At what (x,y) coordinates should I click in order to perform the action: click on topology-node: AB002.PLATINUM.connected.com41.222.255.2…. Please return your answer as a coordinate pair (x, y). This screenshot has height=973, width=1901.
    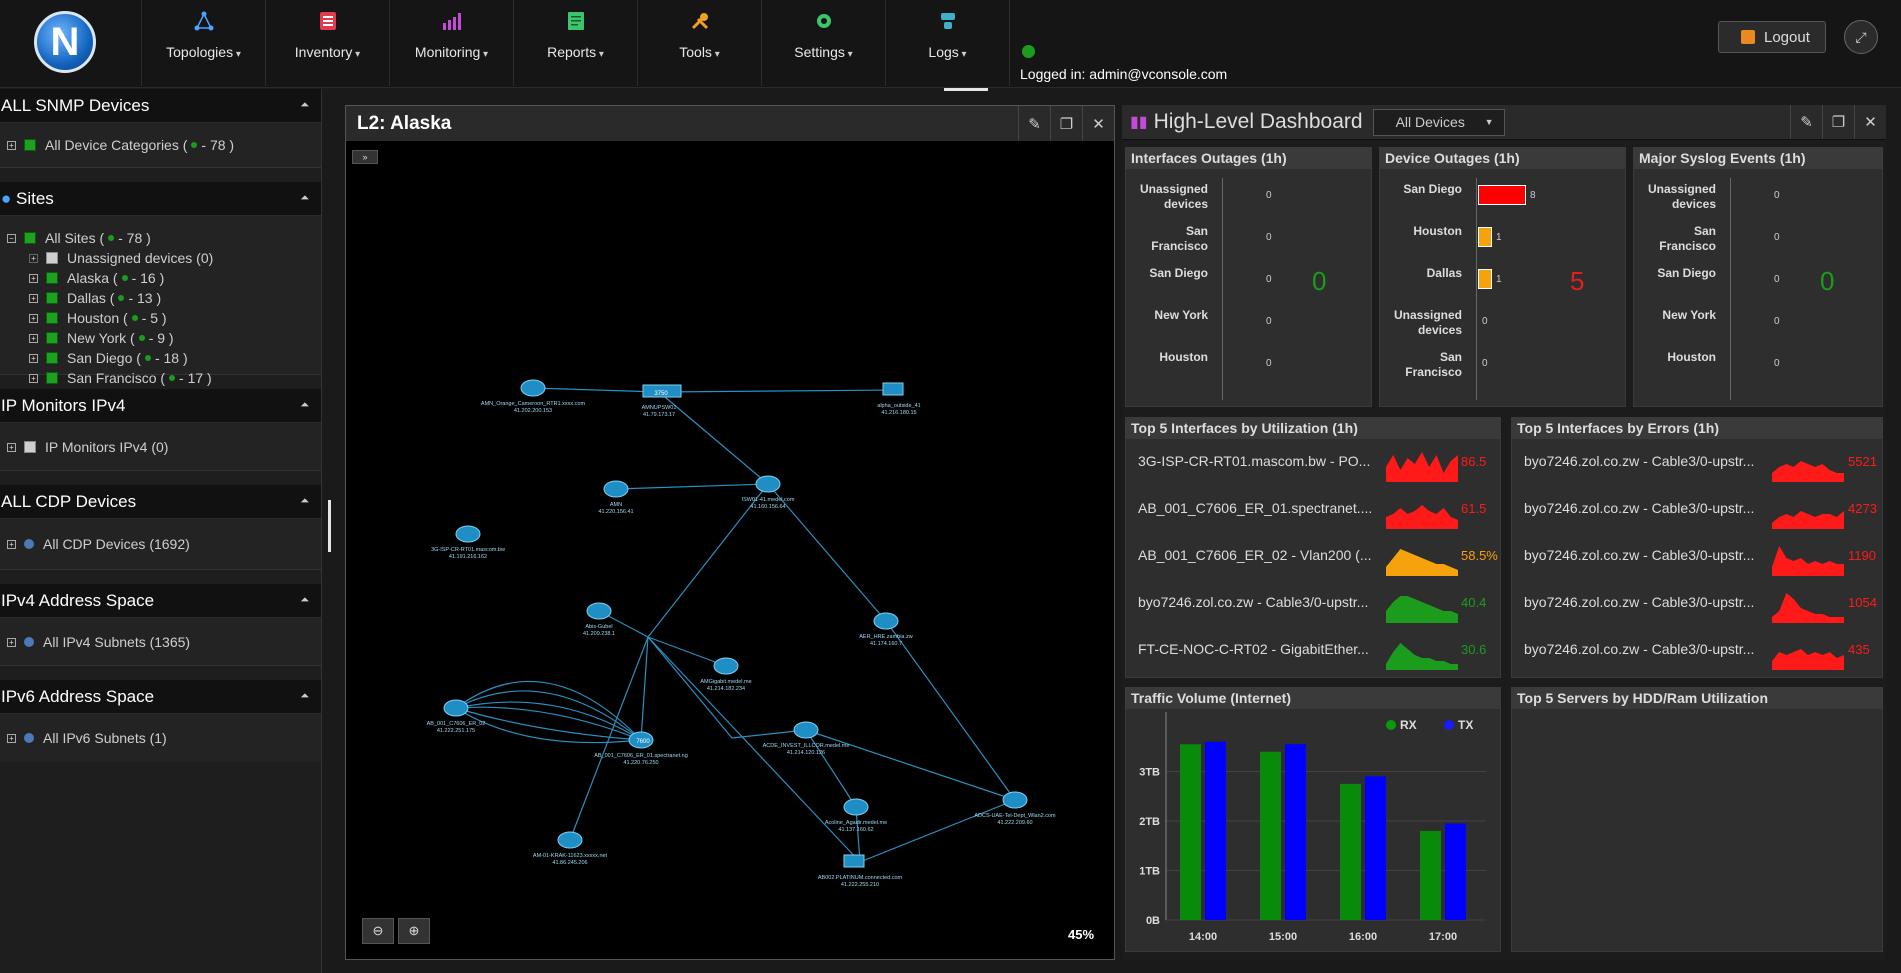
    Looking at the image, I should click on (860, 871).